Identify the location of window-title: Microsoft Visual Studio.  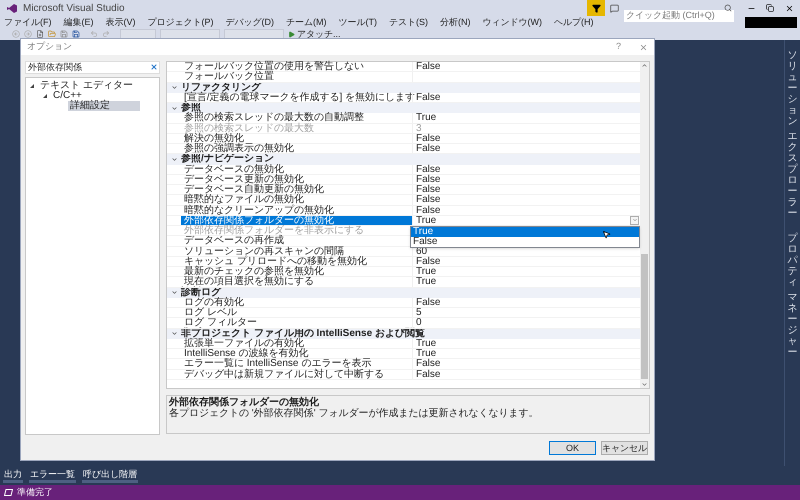
(74, 9).